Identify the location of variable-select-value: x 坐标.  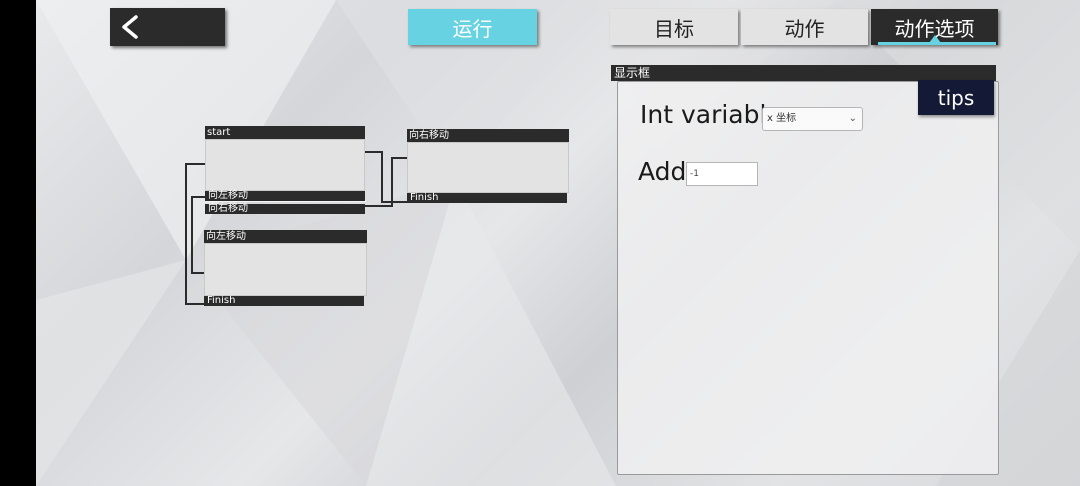
(782, 118).